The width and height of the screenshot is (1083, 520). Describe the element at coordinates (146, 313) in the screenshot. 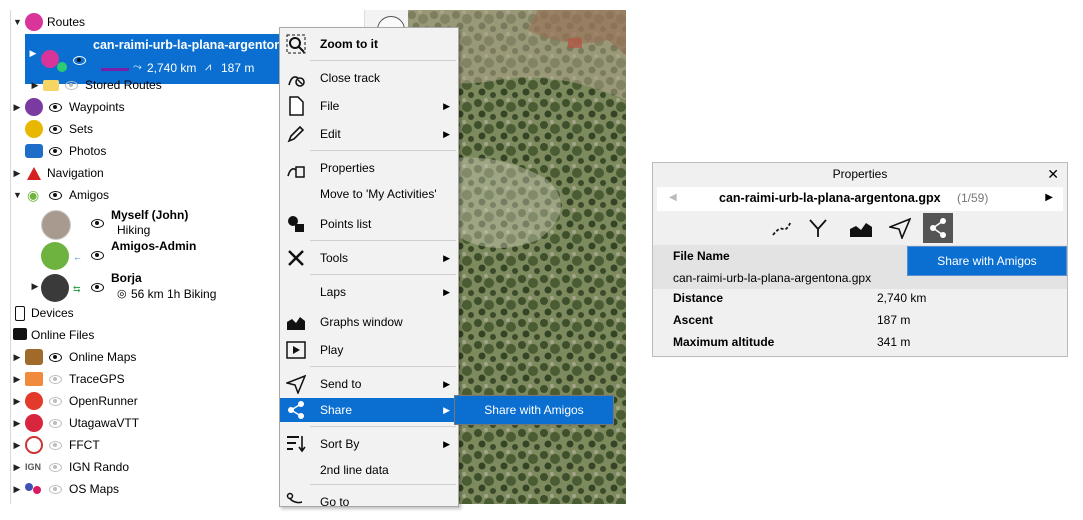

I see `tree-item-devices: Devices` at that location.